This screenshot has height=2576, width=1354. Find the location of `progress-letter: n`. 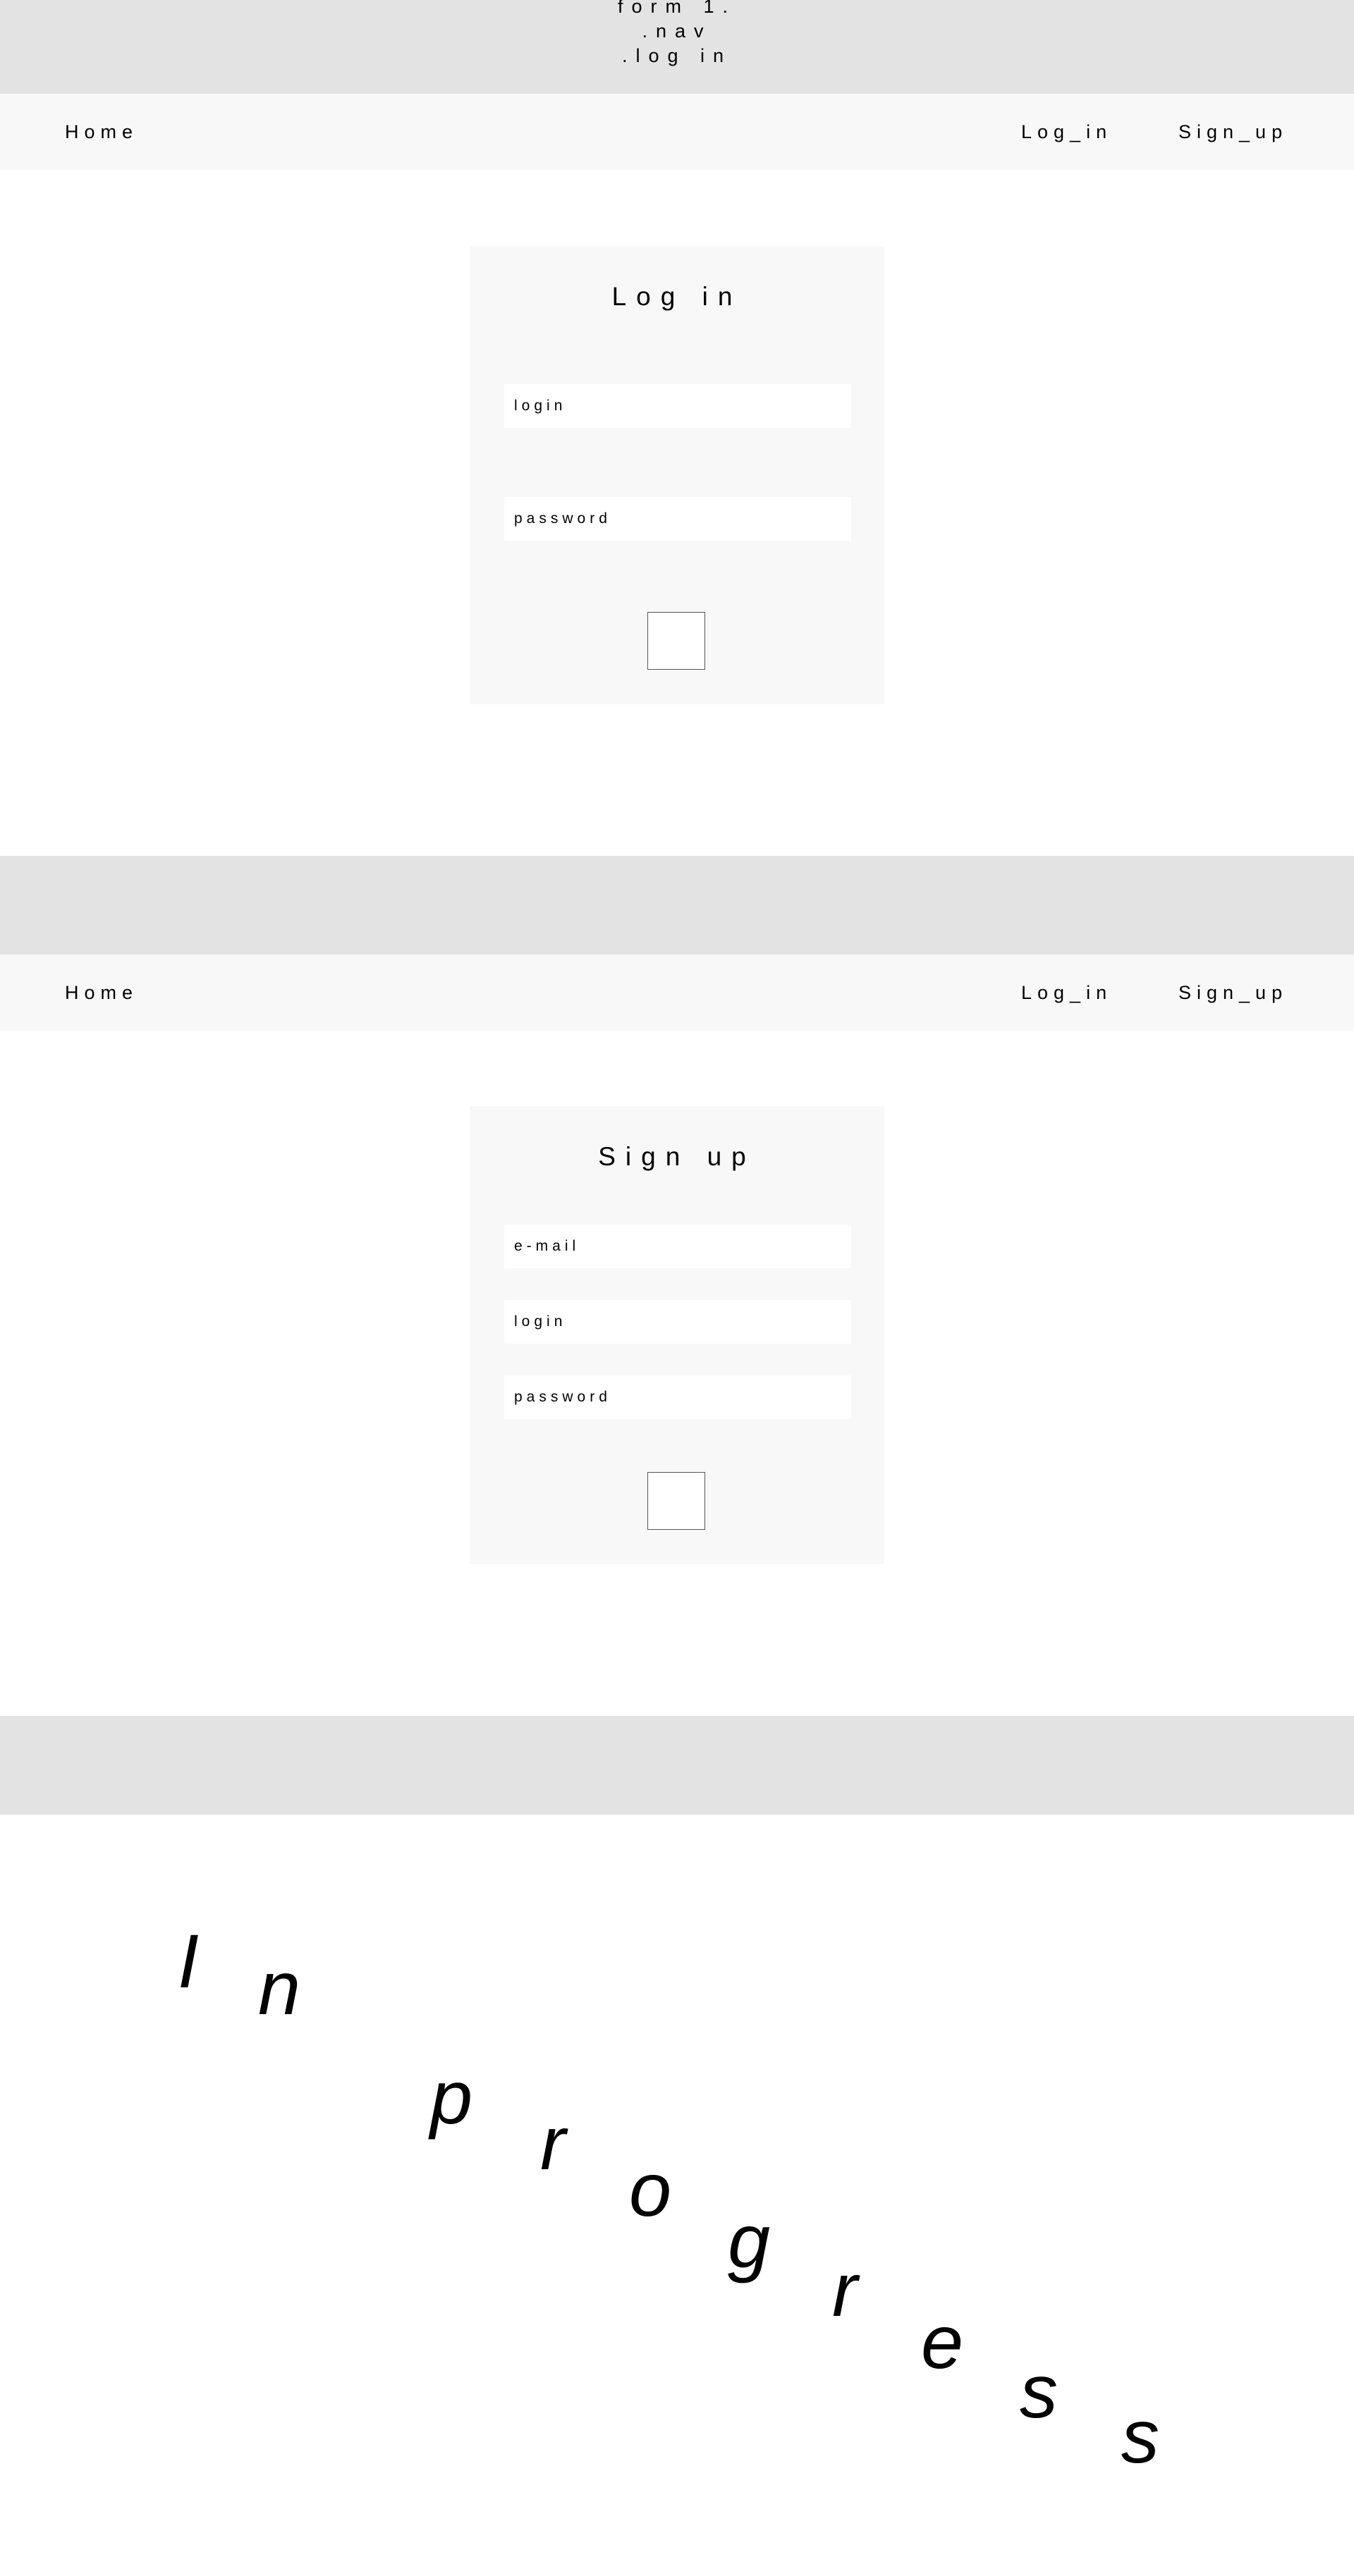

progress-letter: n is located at coordinates (279, 1987).